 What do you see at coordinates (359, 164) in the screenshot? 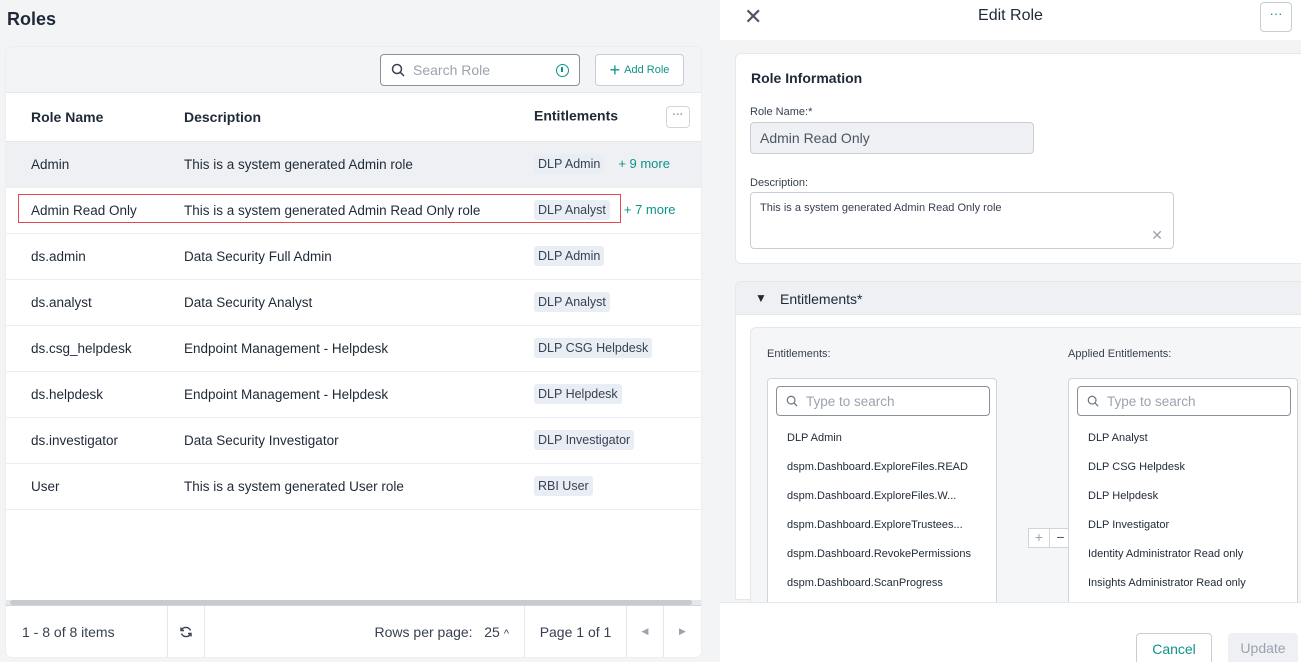
I see `description-cell: This is a system generated Admin role` at bounding box center [359, 164].